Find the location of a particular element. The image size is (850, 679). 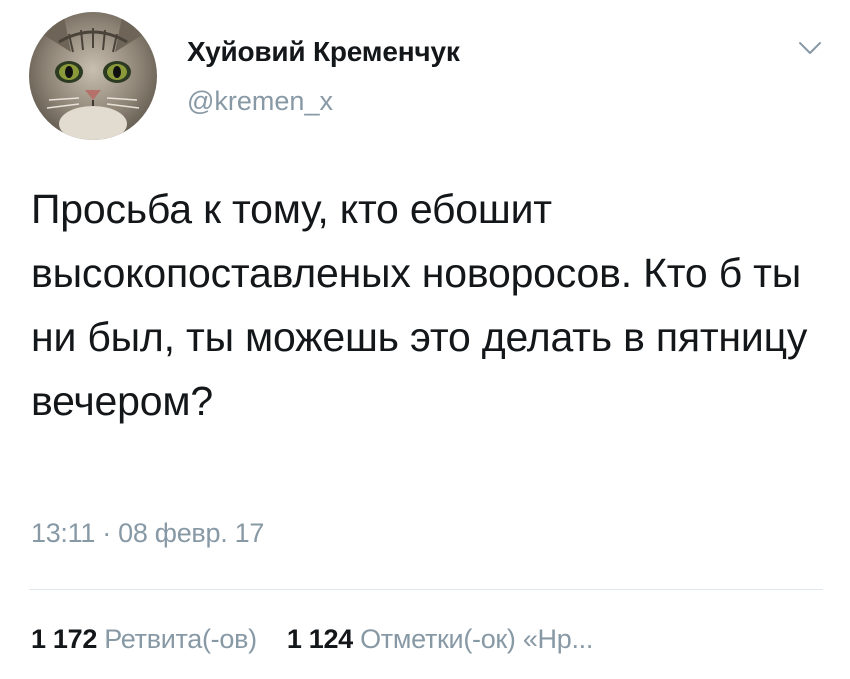

tweet-timestamp: 13:11 · 08 февр. 17 is located at coordinates (147, 533).